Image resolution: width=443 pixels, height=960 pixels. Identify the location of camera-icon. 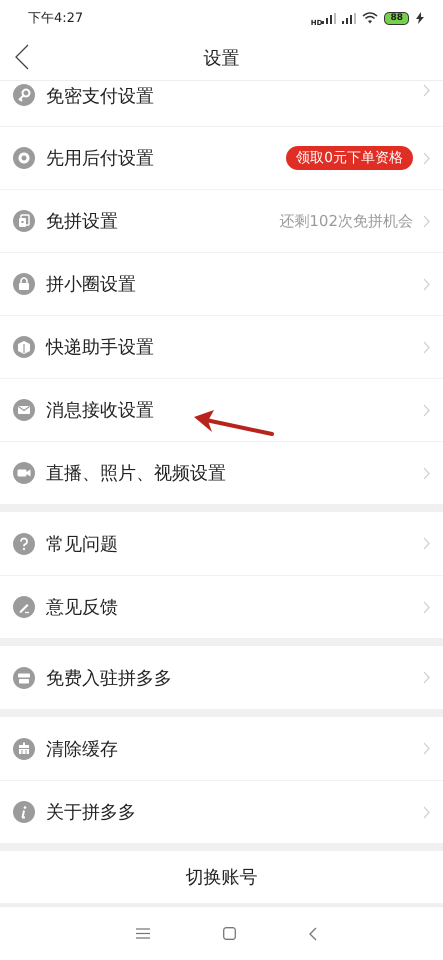
(24, 473).